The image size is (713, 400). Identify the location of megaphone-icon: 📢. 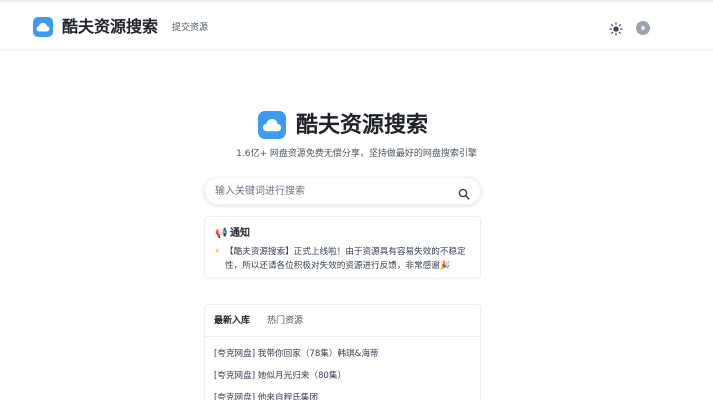
(221, 233).